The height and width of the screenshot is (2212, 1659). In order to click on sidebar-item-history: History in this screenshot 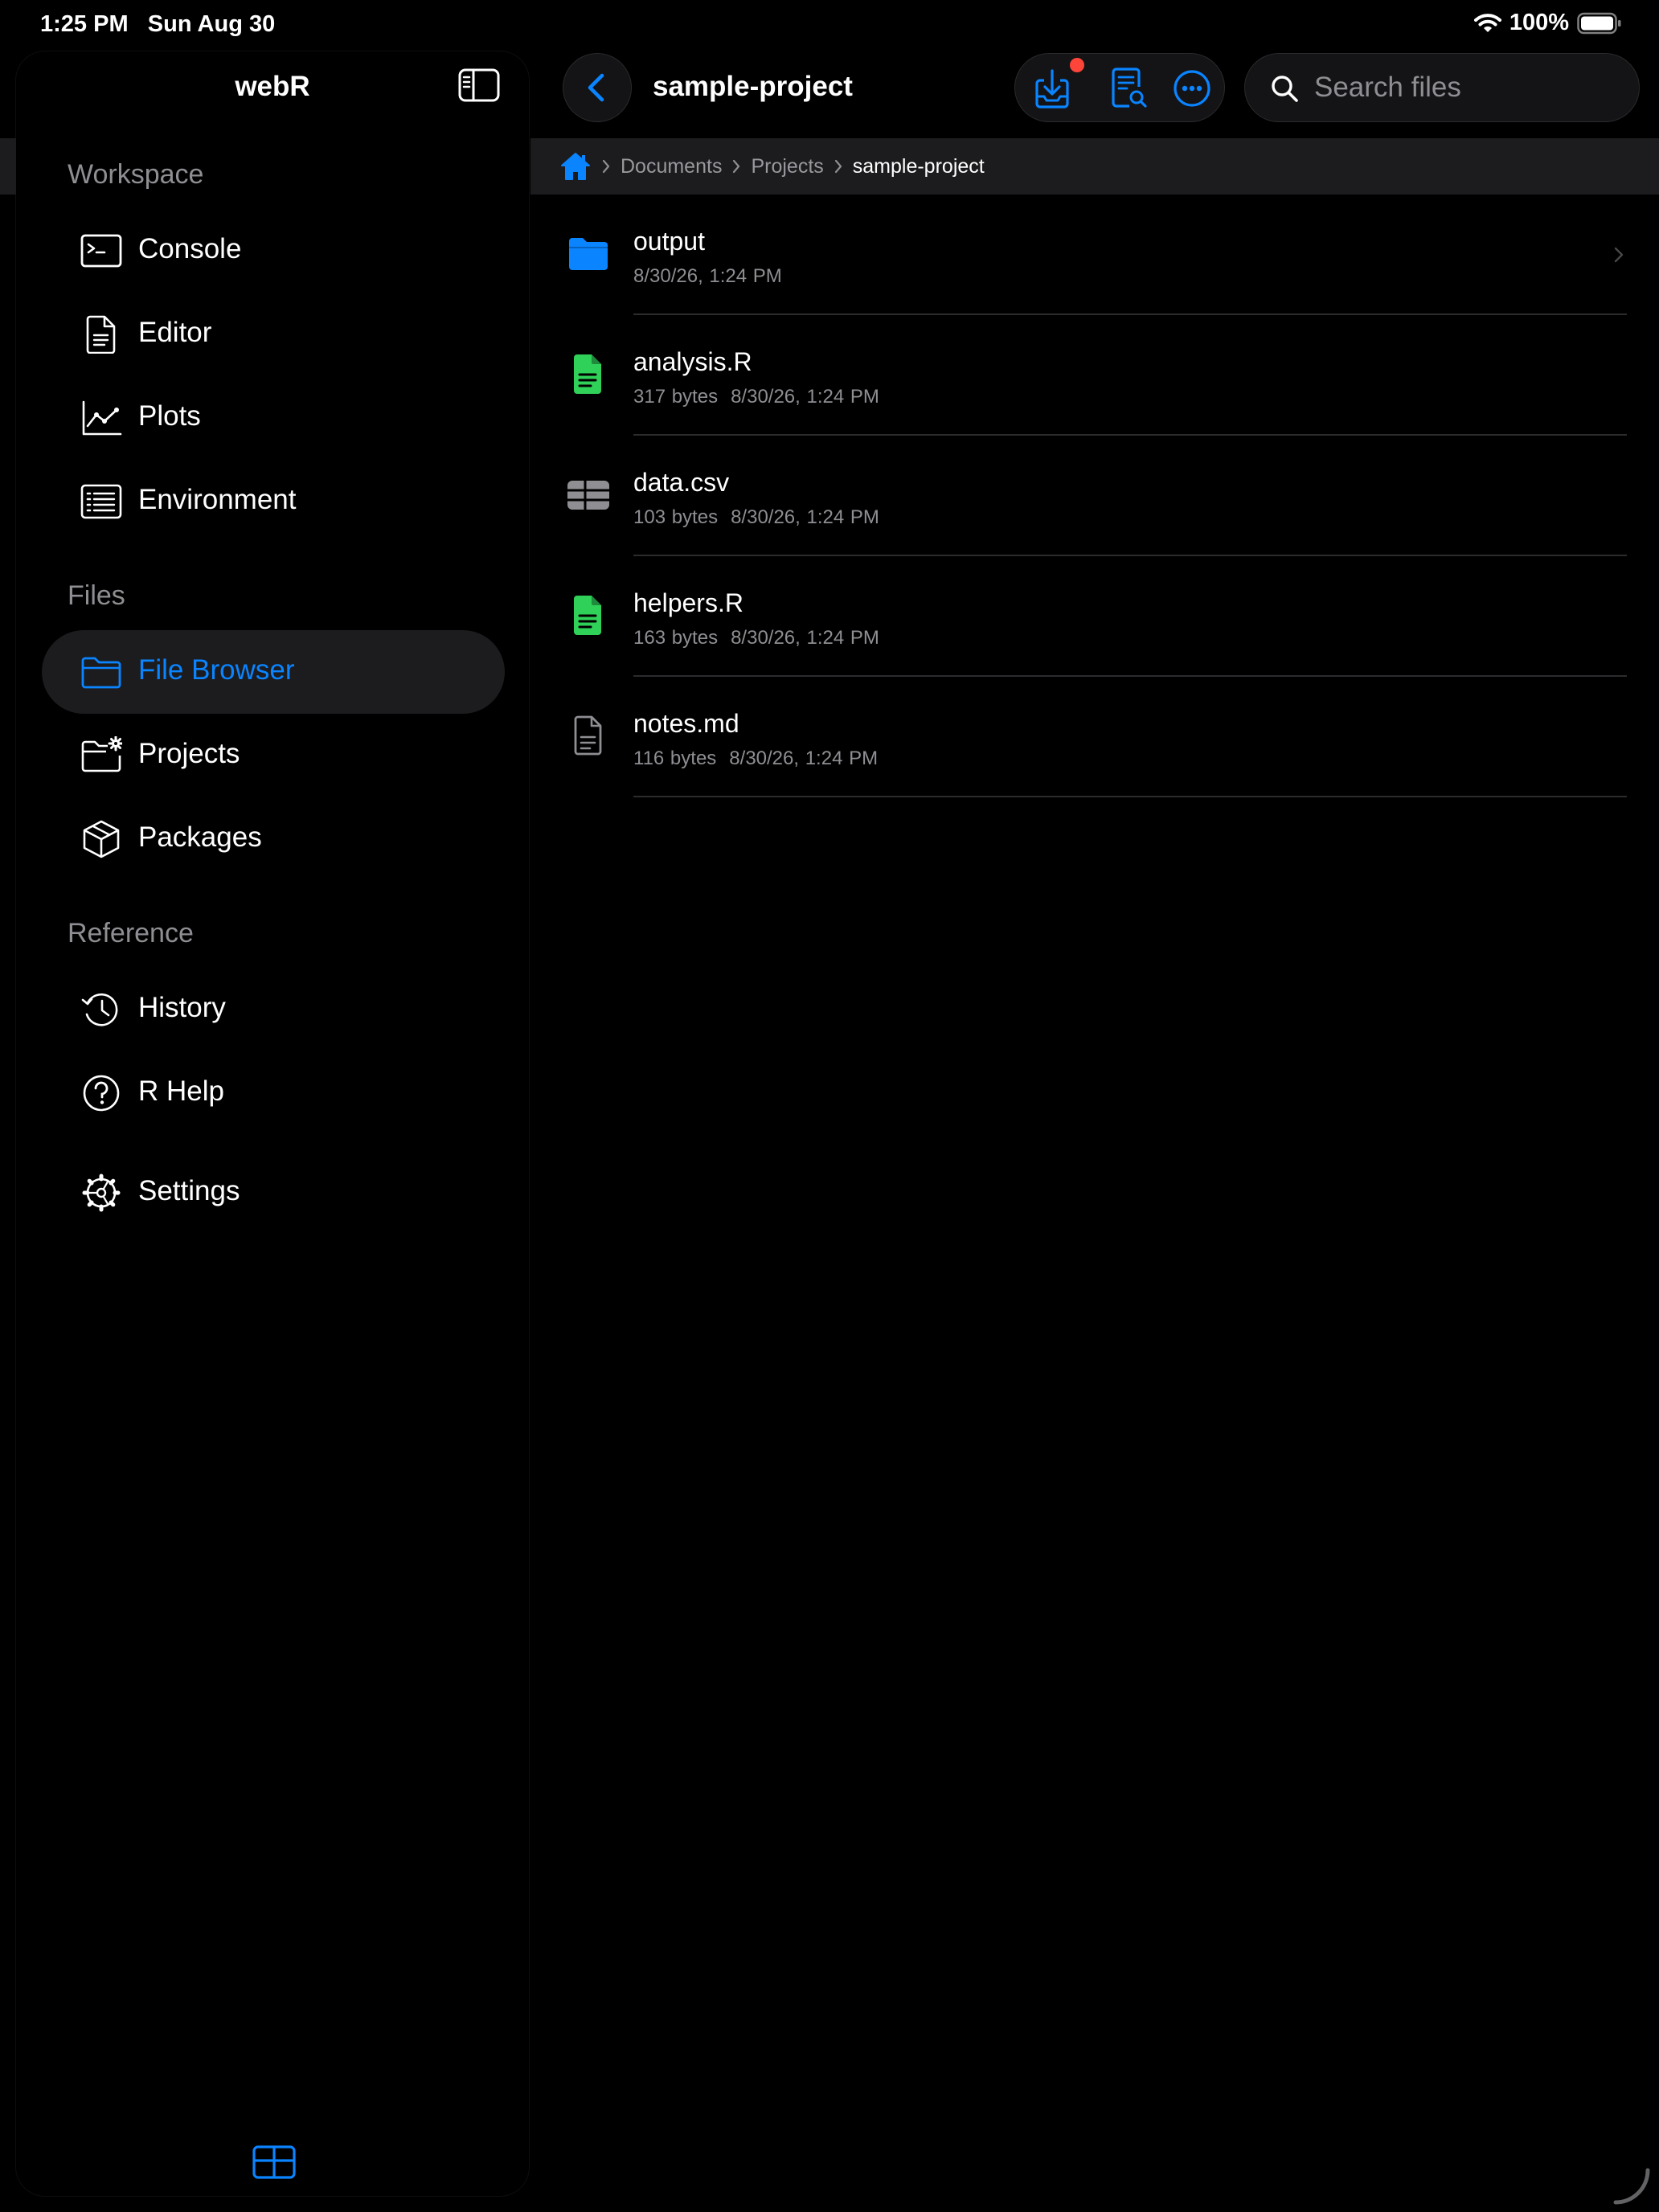, I will do `click(273, 1010)`.